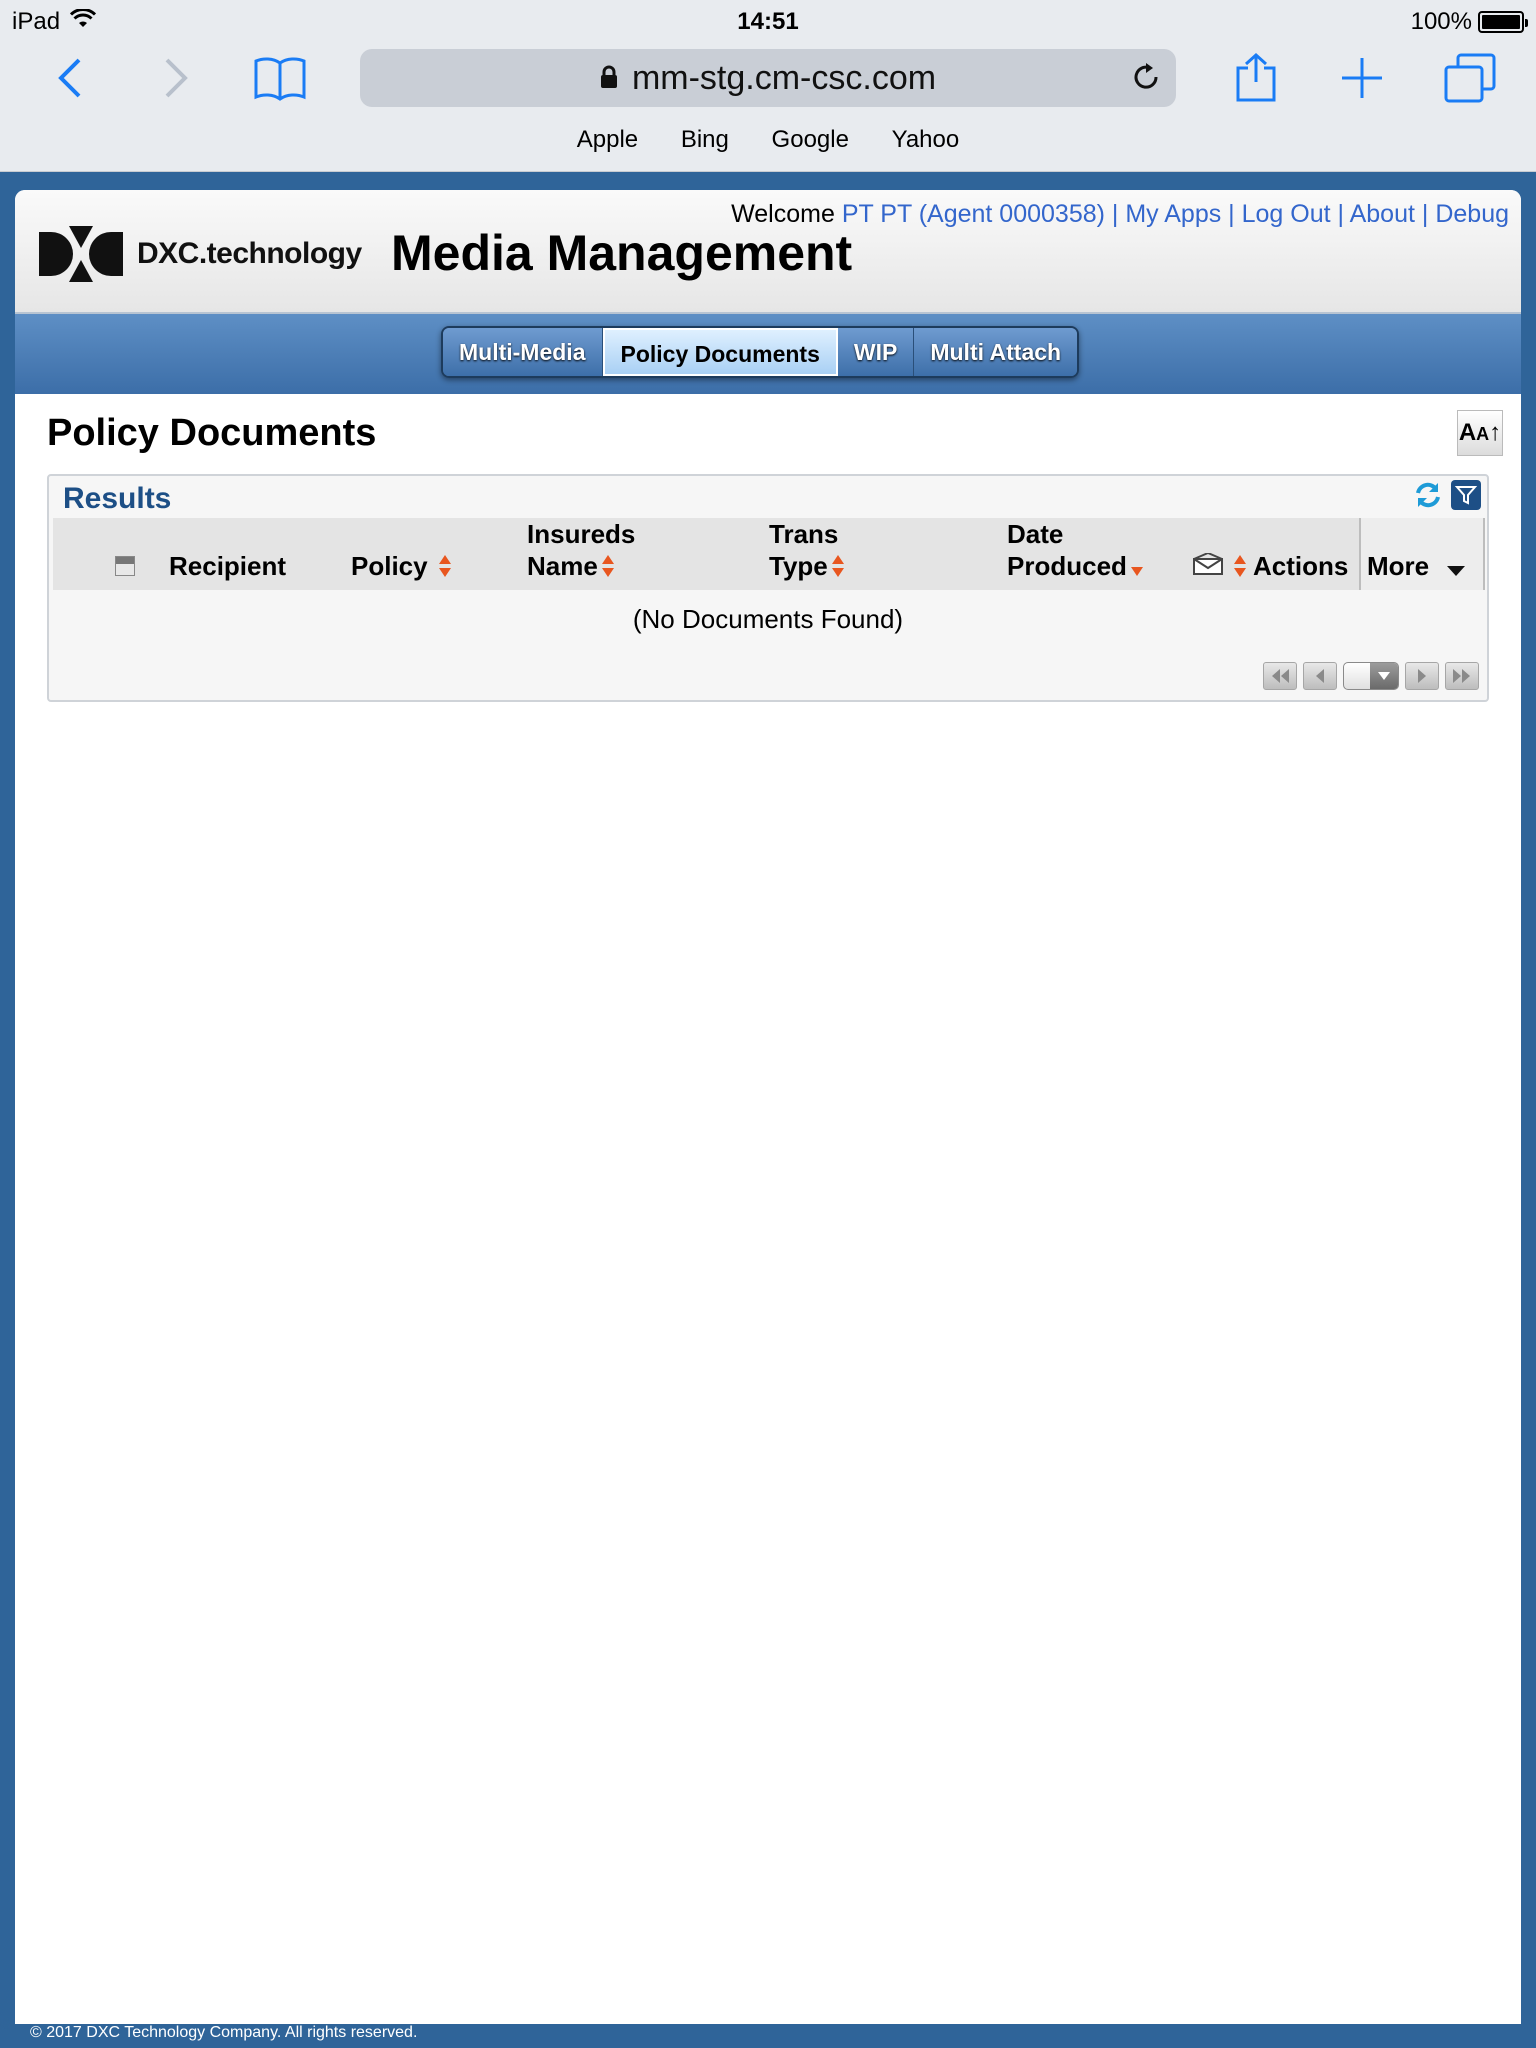  What do you see at coordinates (1447, 495) in the screenshot?
I see `results-tools` at bounding box center [1447, 495].